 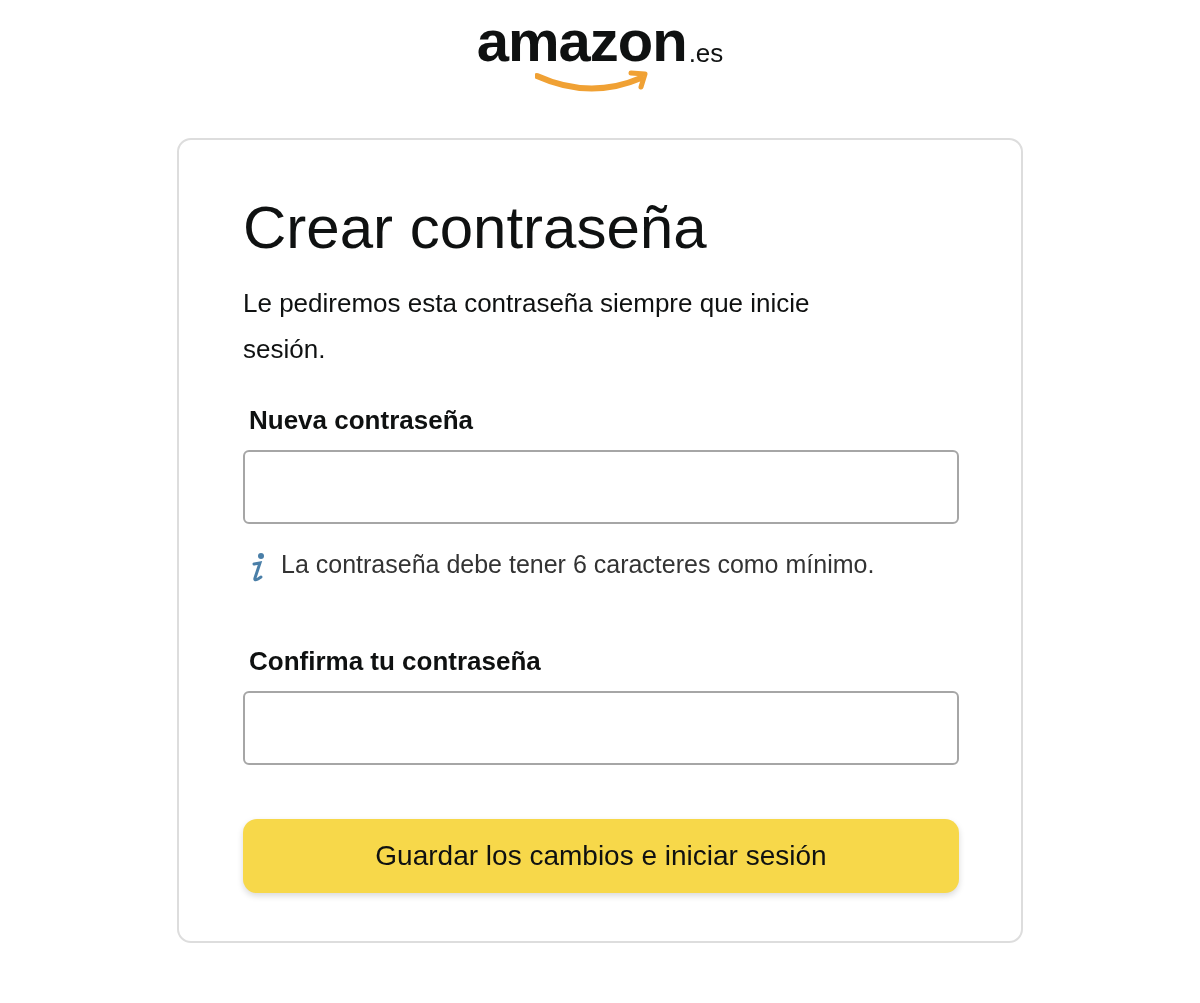 I want to click on save-and-sign-in-button: Guardar los cambios e iniciar sesión, so click(x=601, y=856).